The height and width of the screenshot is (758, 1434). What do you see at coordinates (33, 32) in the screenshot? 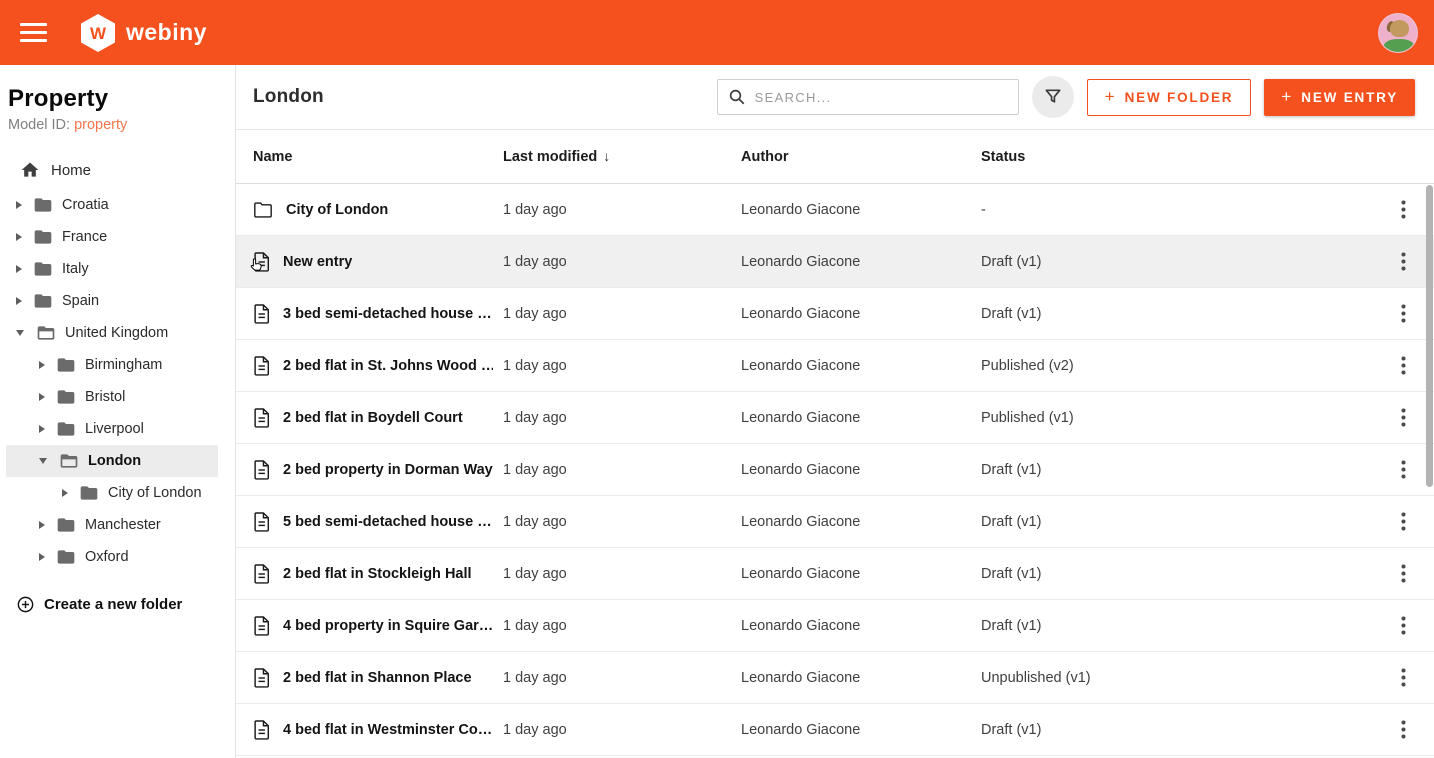
I see `hamburger-menu-icon` at bounding box center [33, 32].